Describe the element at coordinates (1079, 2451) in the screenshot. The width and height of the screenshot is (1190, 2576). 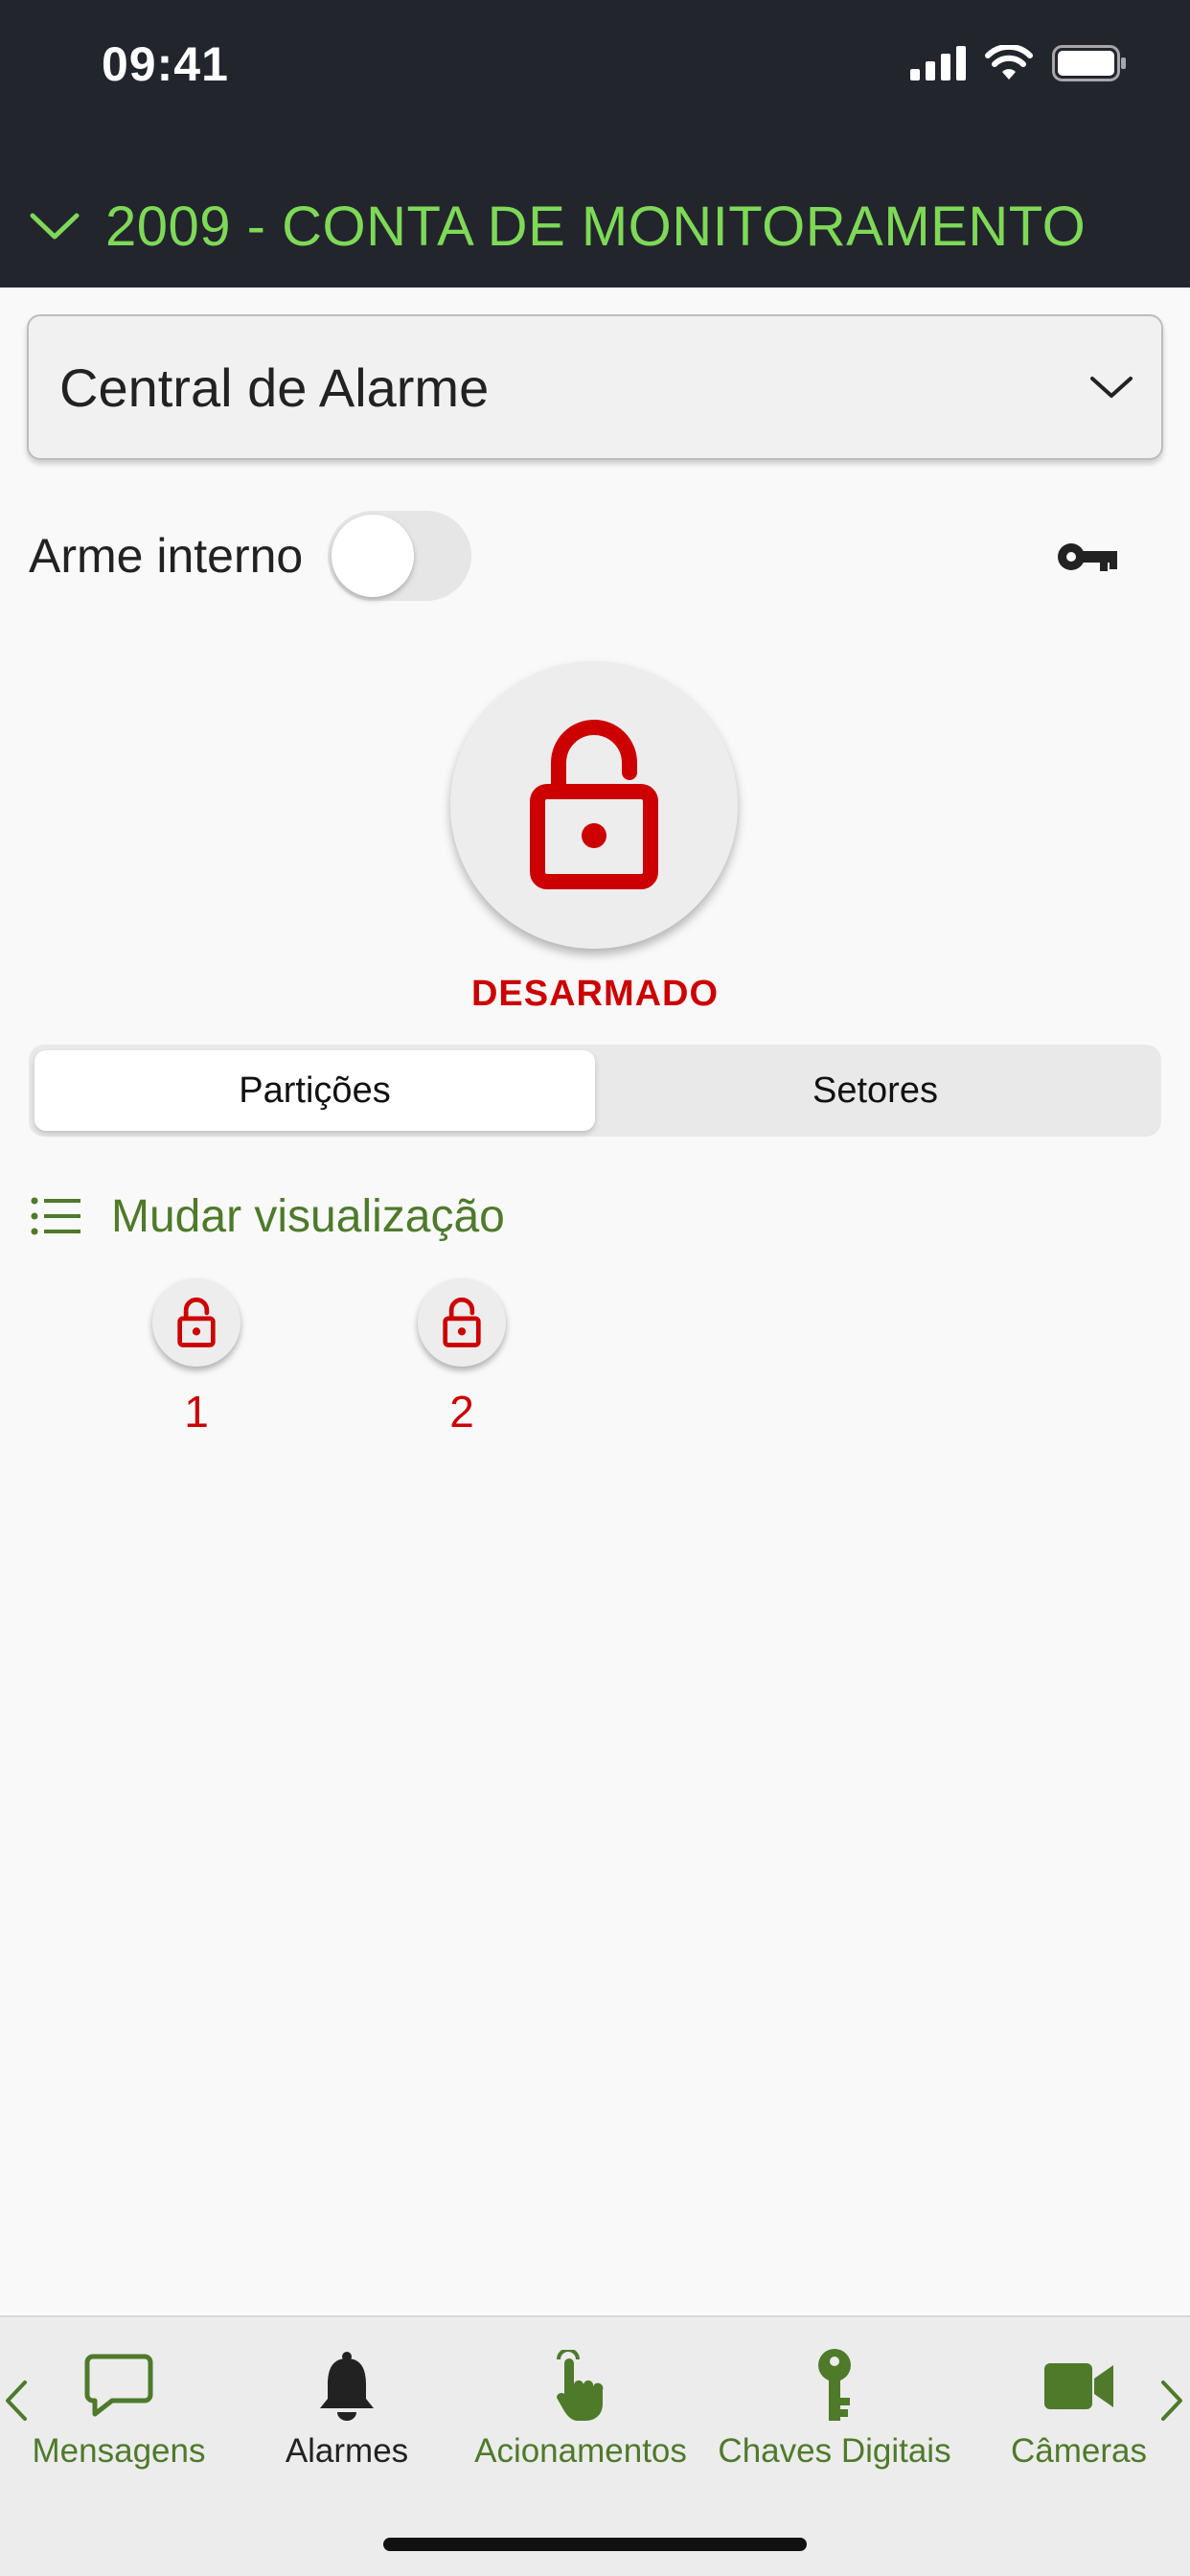
I see `tab-label: Câmeras` at that location.